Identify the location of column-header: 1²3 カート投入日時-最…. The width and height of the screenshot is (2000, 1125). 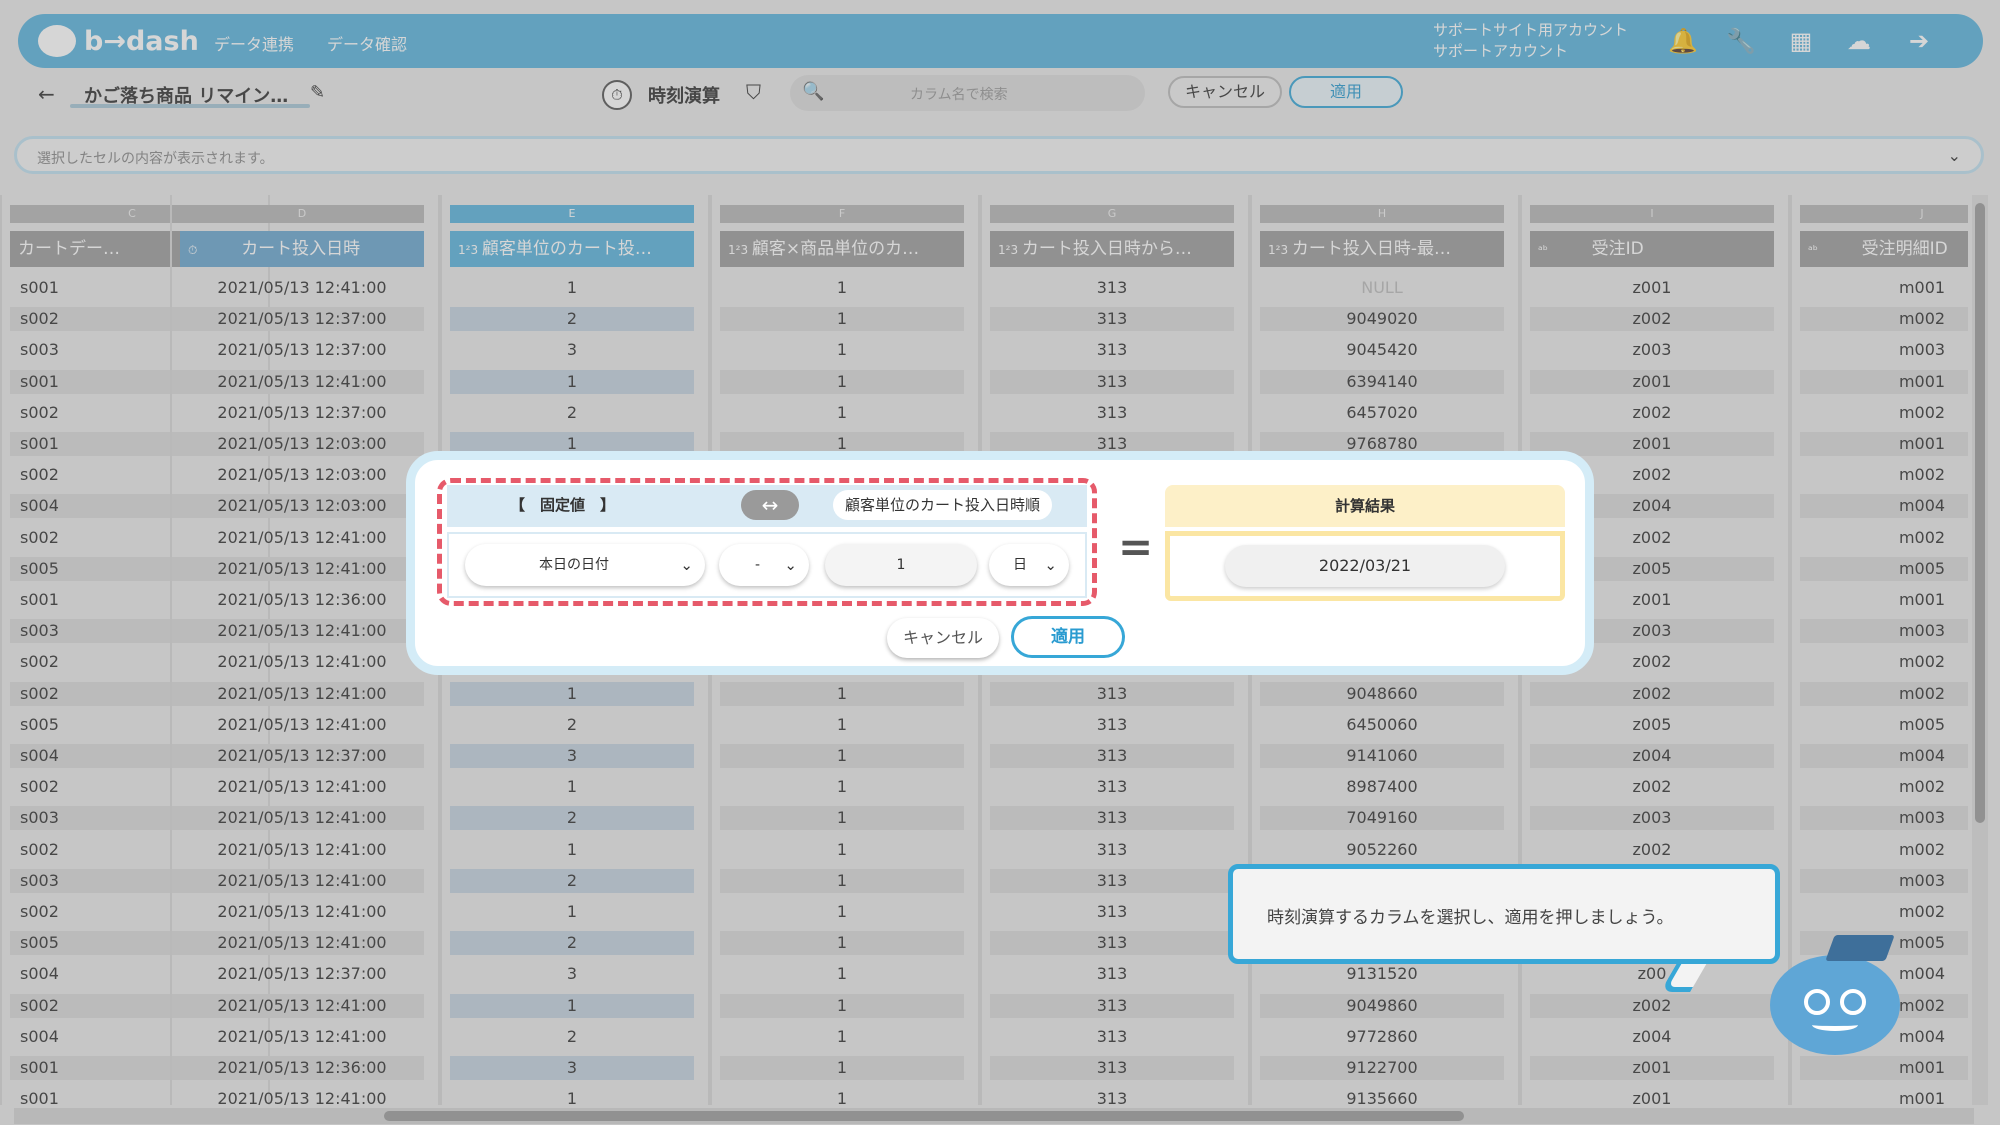
(1382, 249).